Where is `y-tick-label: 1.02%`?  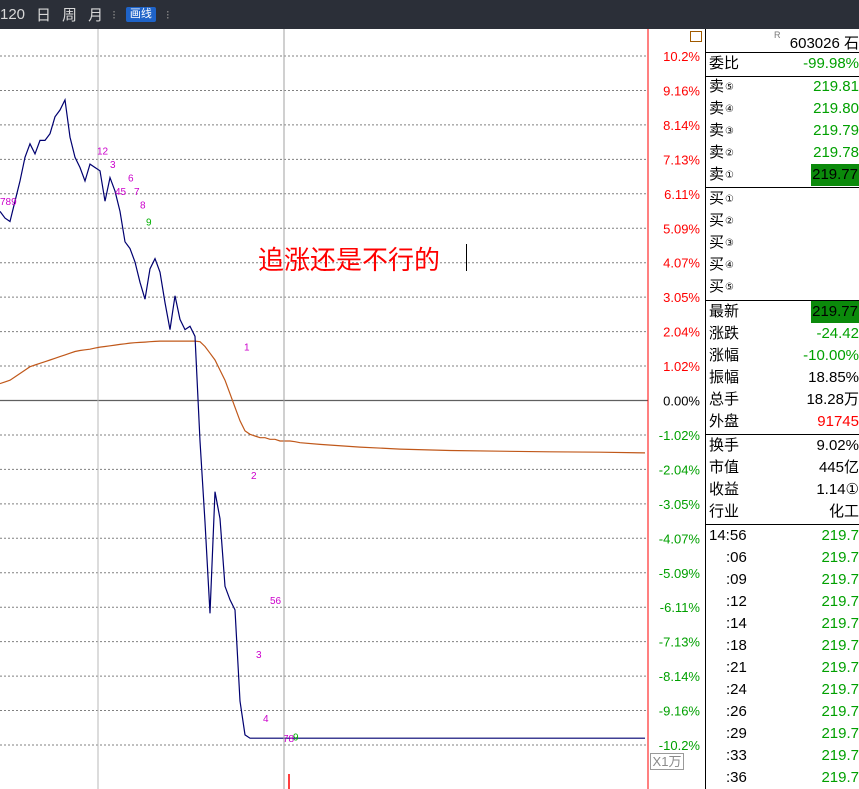 y-tick-label: 1.02% is located at coordinates (681, 366).